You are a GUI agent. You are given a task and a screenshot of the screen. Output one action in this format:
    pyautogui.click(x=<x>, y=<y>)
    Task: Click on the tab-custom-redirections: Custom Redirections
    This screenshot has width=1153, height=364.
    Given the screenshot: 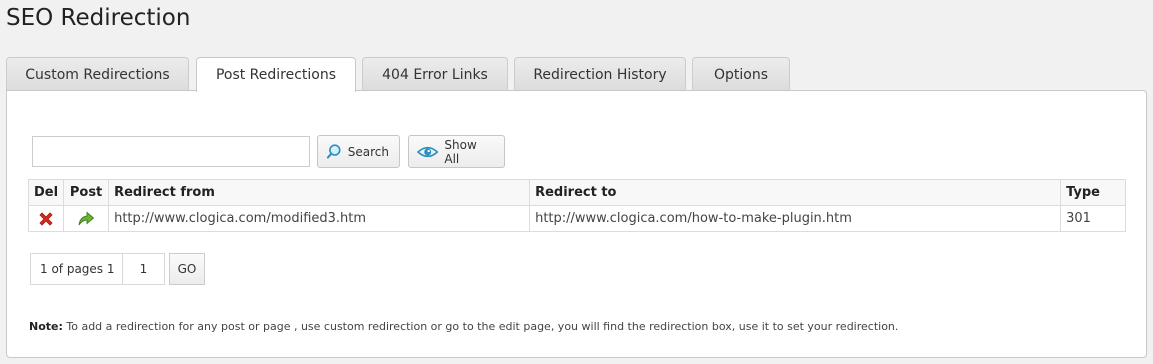 What is the action you would take?
    pyautogui.click(x=97, y=74)
    